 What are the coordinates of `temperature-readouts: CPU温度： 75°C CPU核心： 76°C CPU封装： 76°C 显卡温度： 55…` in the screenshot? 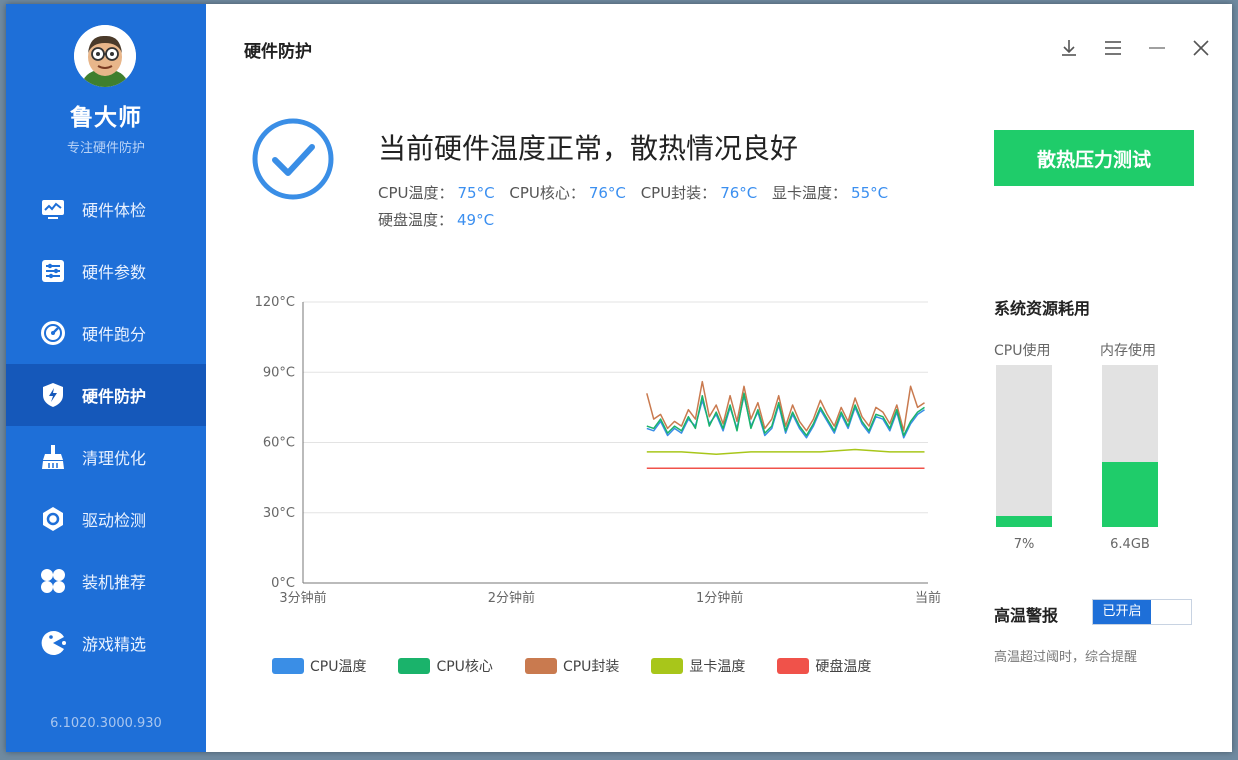 It's located at (663, 207).